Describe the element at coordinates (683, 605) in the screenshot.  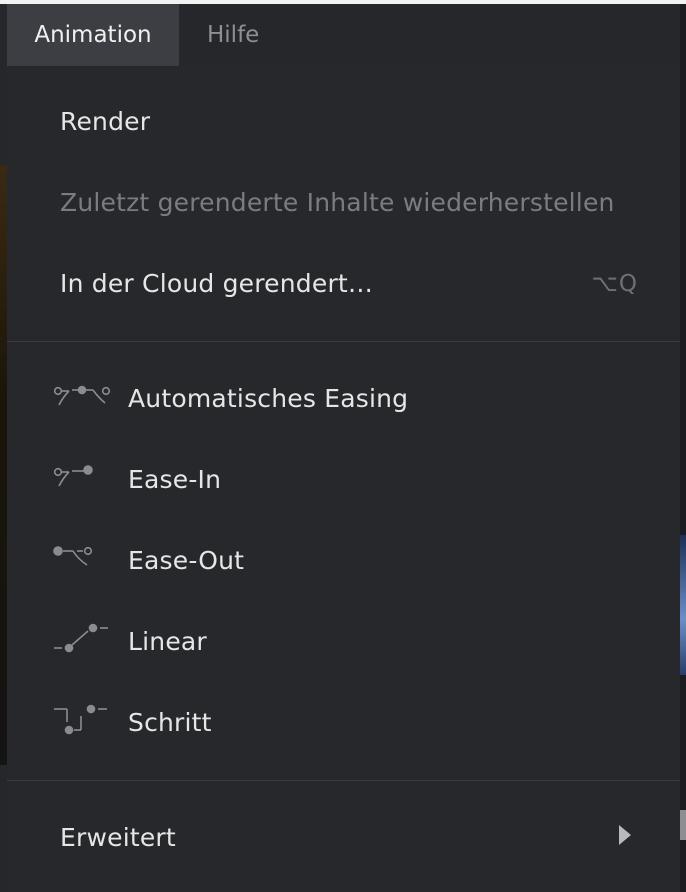
I see `background-image-right` at that location.